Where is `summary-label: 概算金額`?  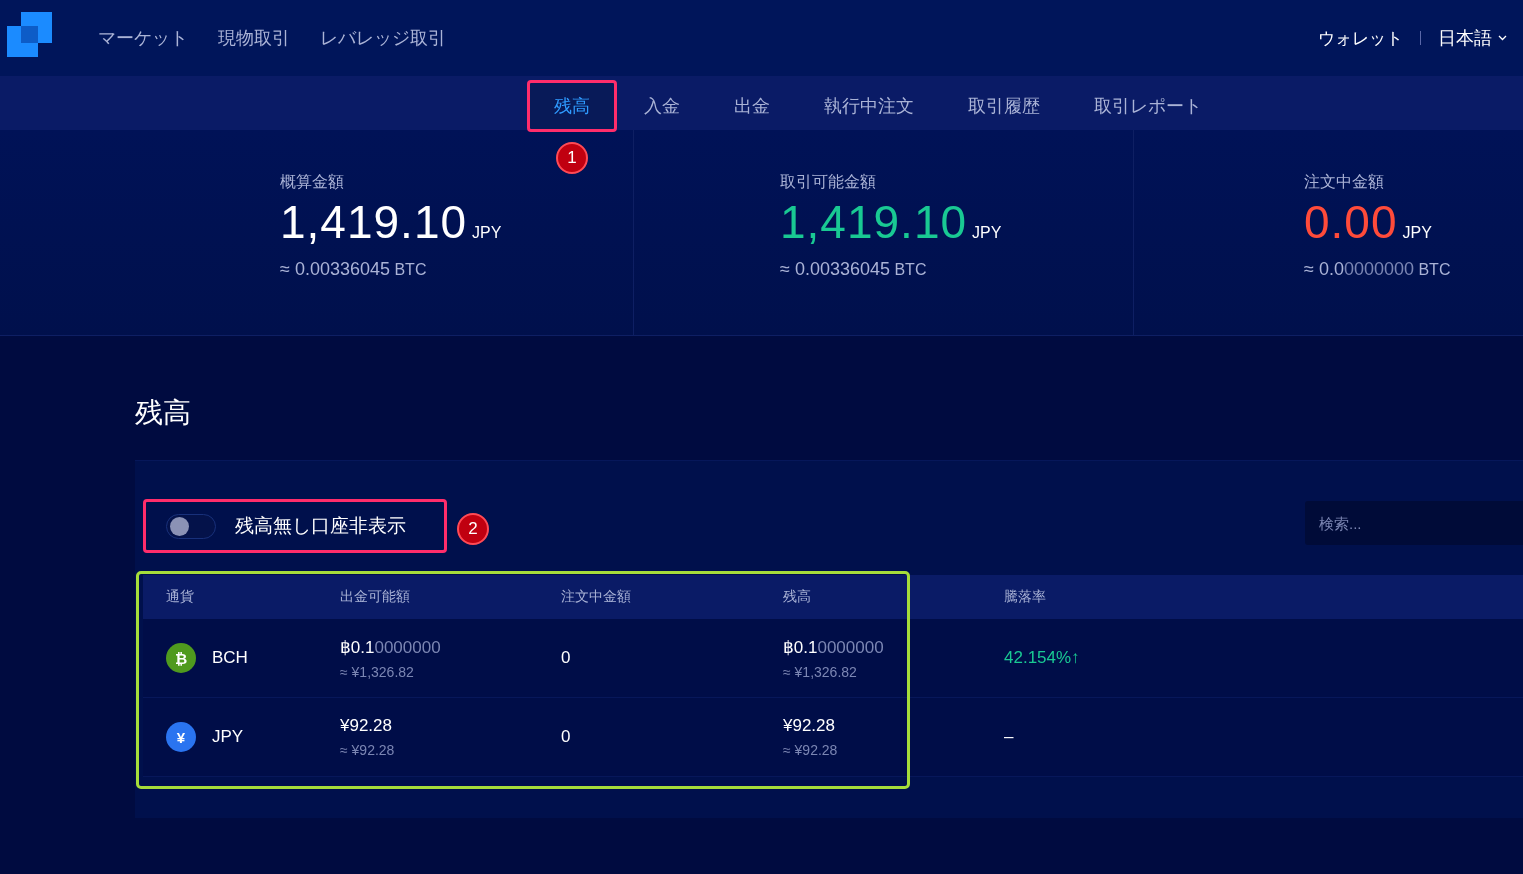 summary-label: 概算金額 is located at coordinates (312, 182).